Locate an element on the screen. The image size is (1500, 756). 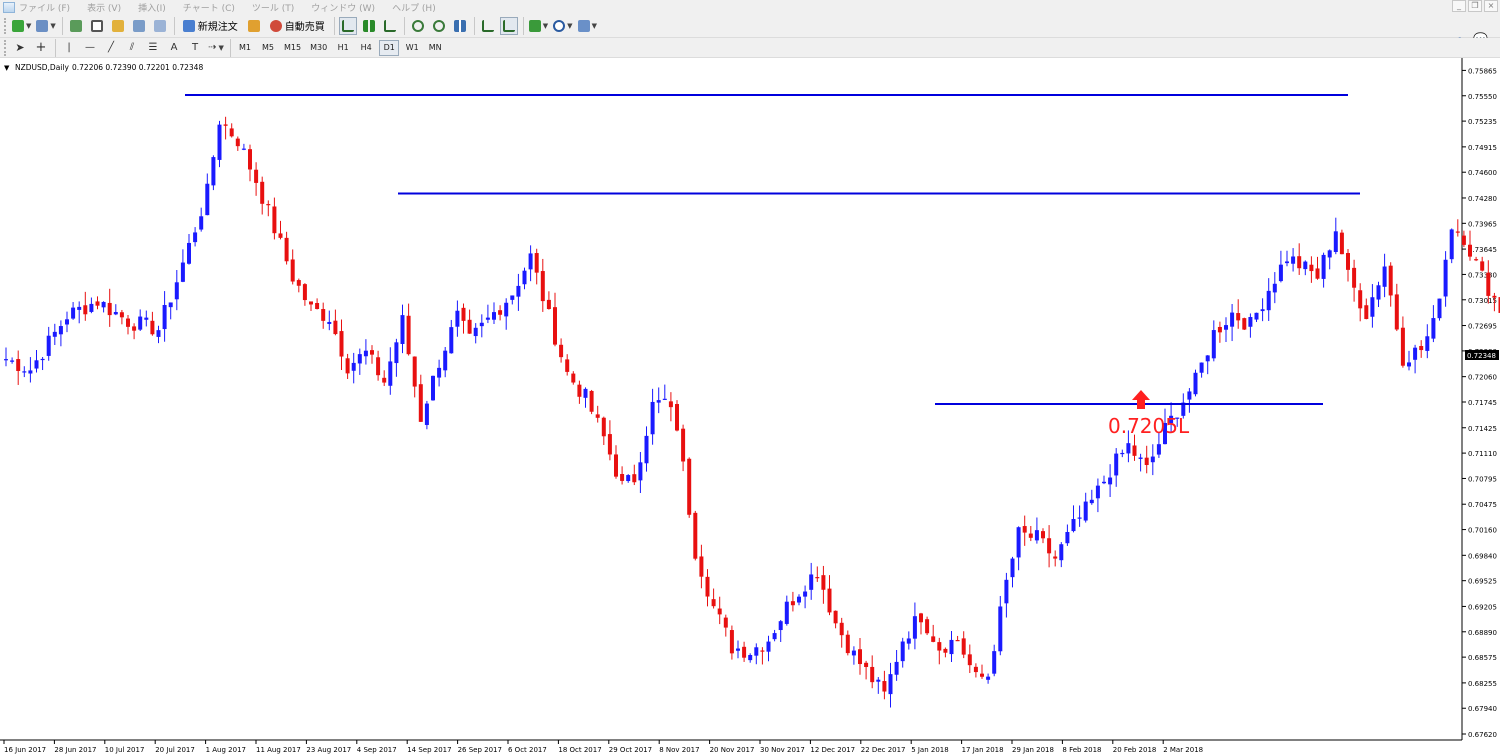
price-tick-label: 0.73015 is located at coordinates (1482, 301).